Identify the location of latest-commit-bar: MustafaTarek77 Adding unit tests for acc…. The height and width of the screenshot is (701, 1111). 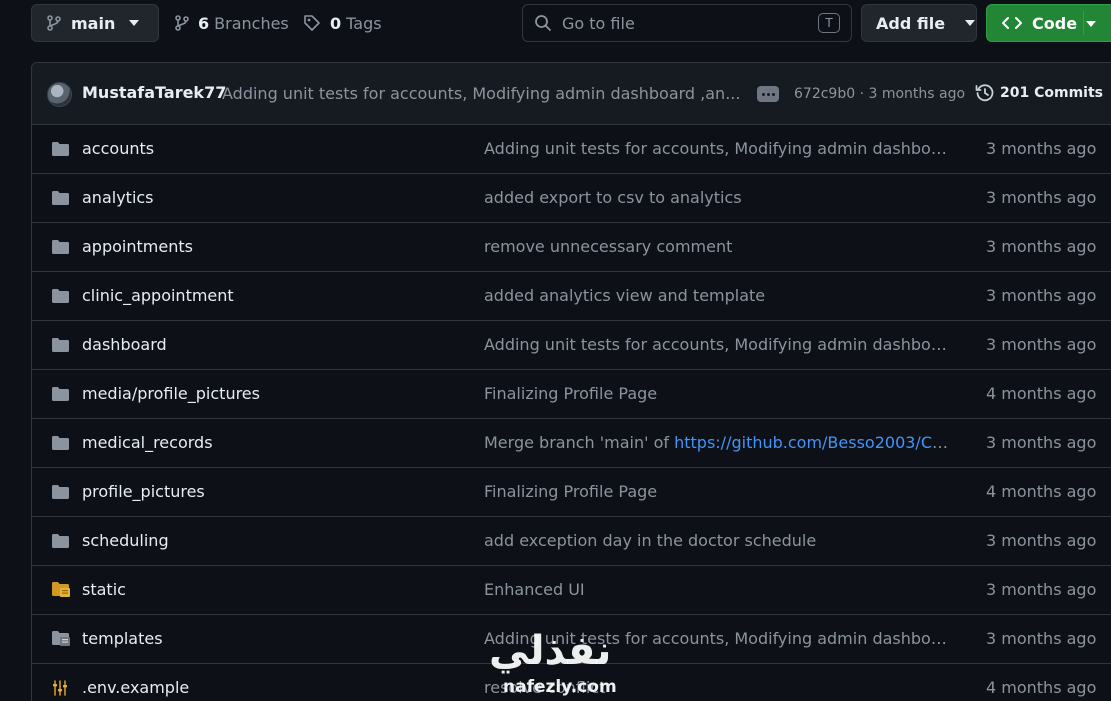
(571, 94).